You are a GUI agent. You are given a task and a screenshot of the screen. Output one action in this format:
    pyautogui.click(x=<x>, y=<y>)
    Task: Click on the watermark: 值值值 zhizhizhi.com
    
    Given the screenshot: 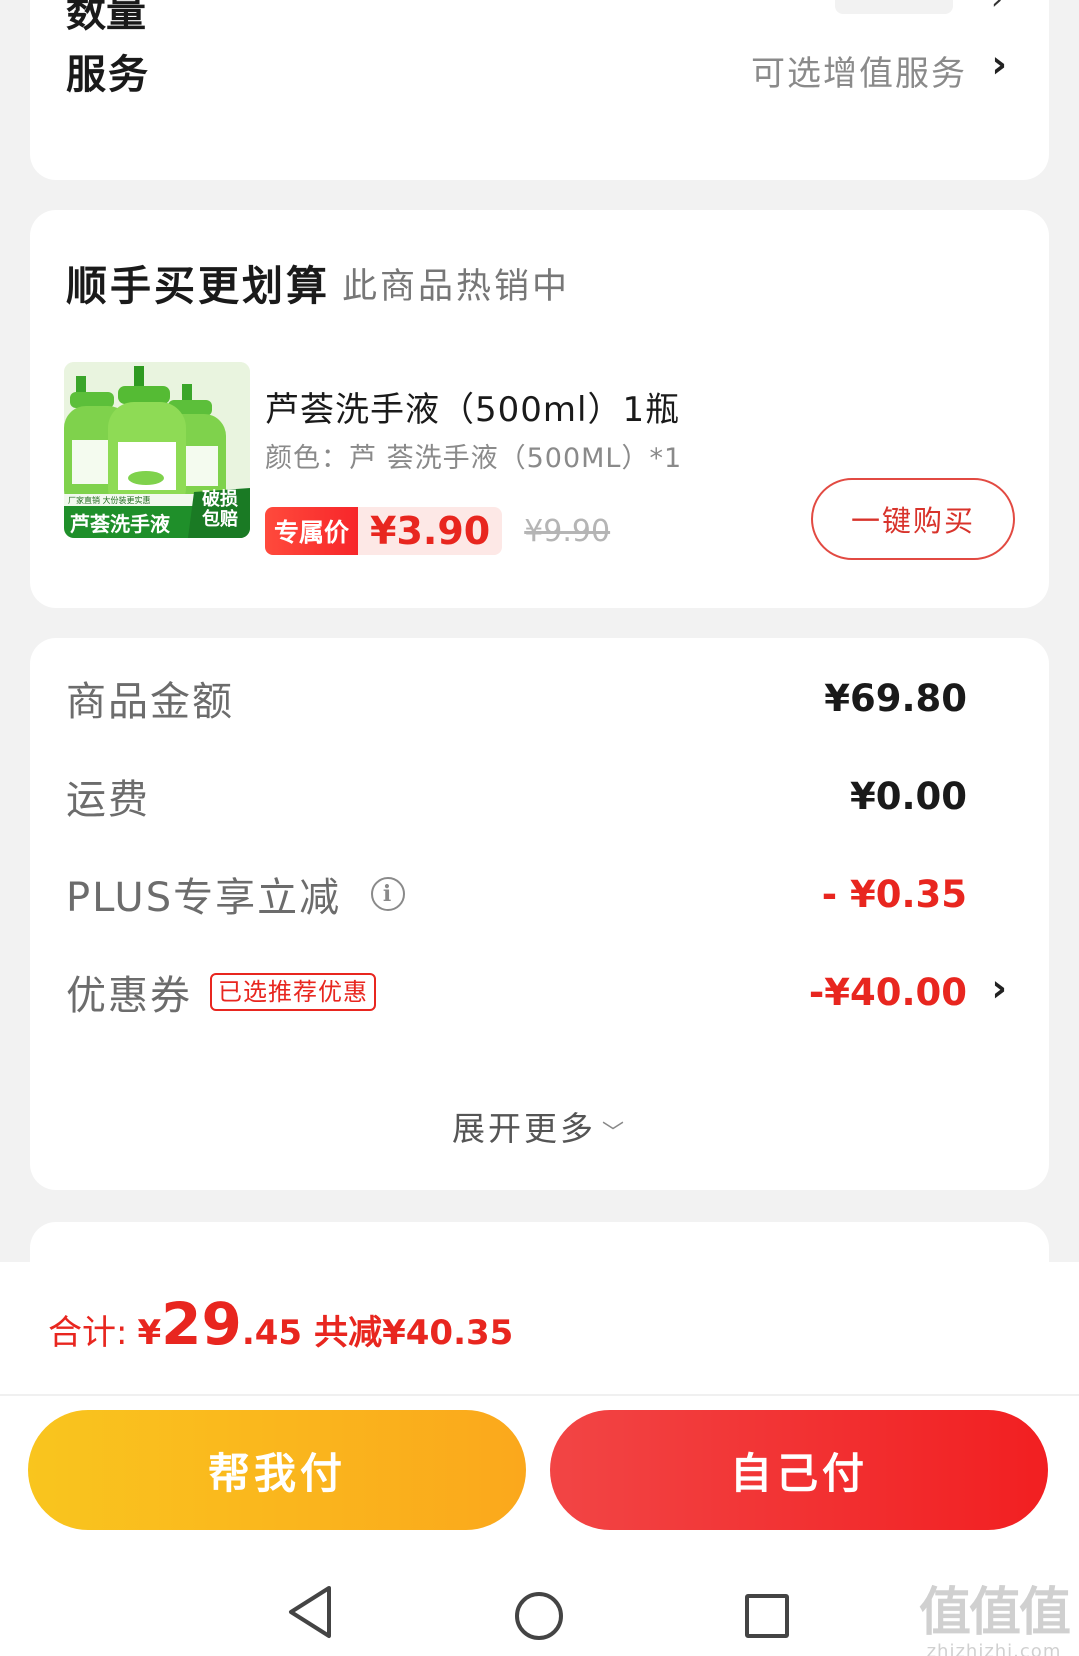 What is the action you would take?
    pyautogui.click(x=994, y=1613)
    